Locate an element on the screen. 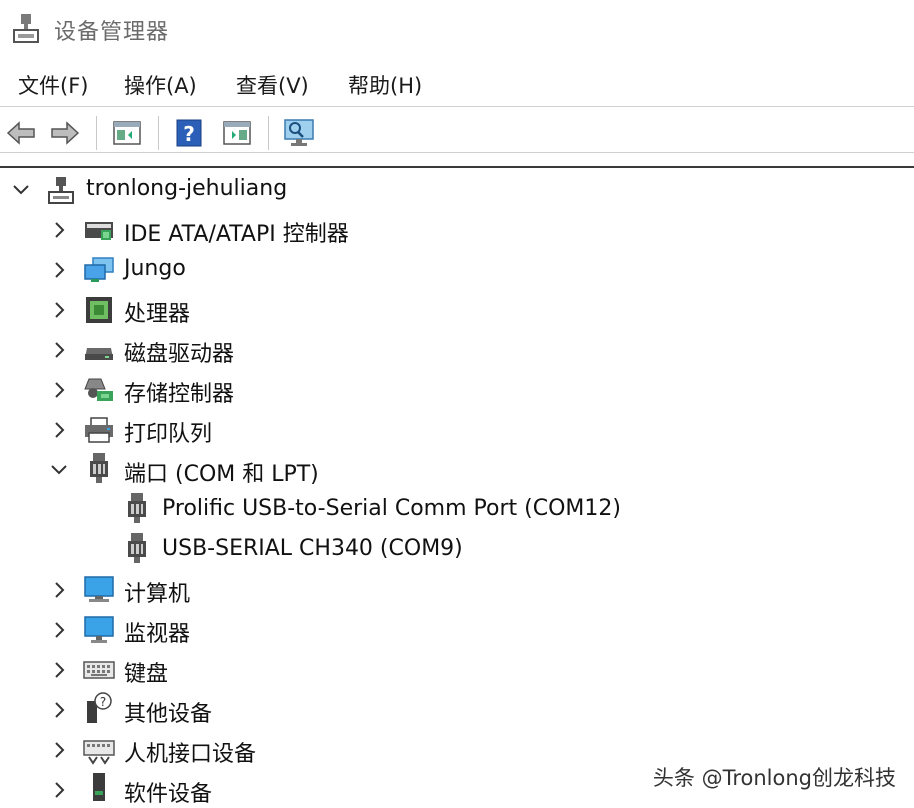 The width and height of the screenshot is (914, 808). back-arrow-icon is located at coordinates (20, 133).